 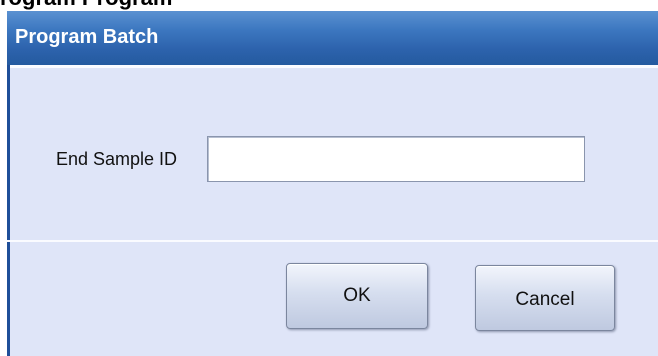 I want to click on button-area-divider, so click(x=332, y=241).